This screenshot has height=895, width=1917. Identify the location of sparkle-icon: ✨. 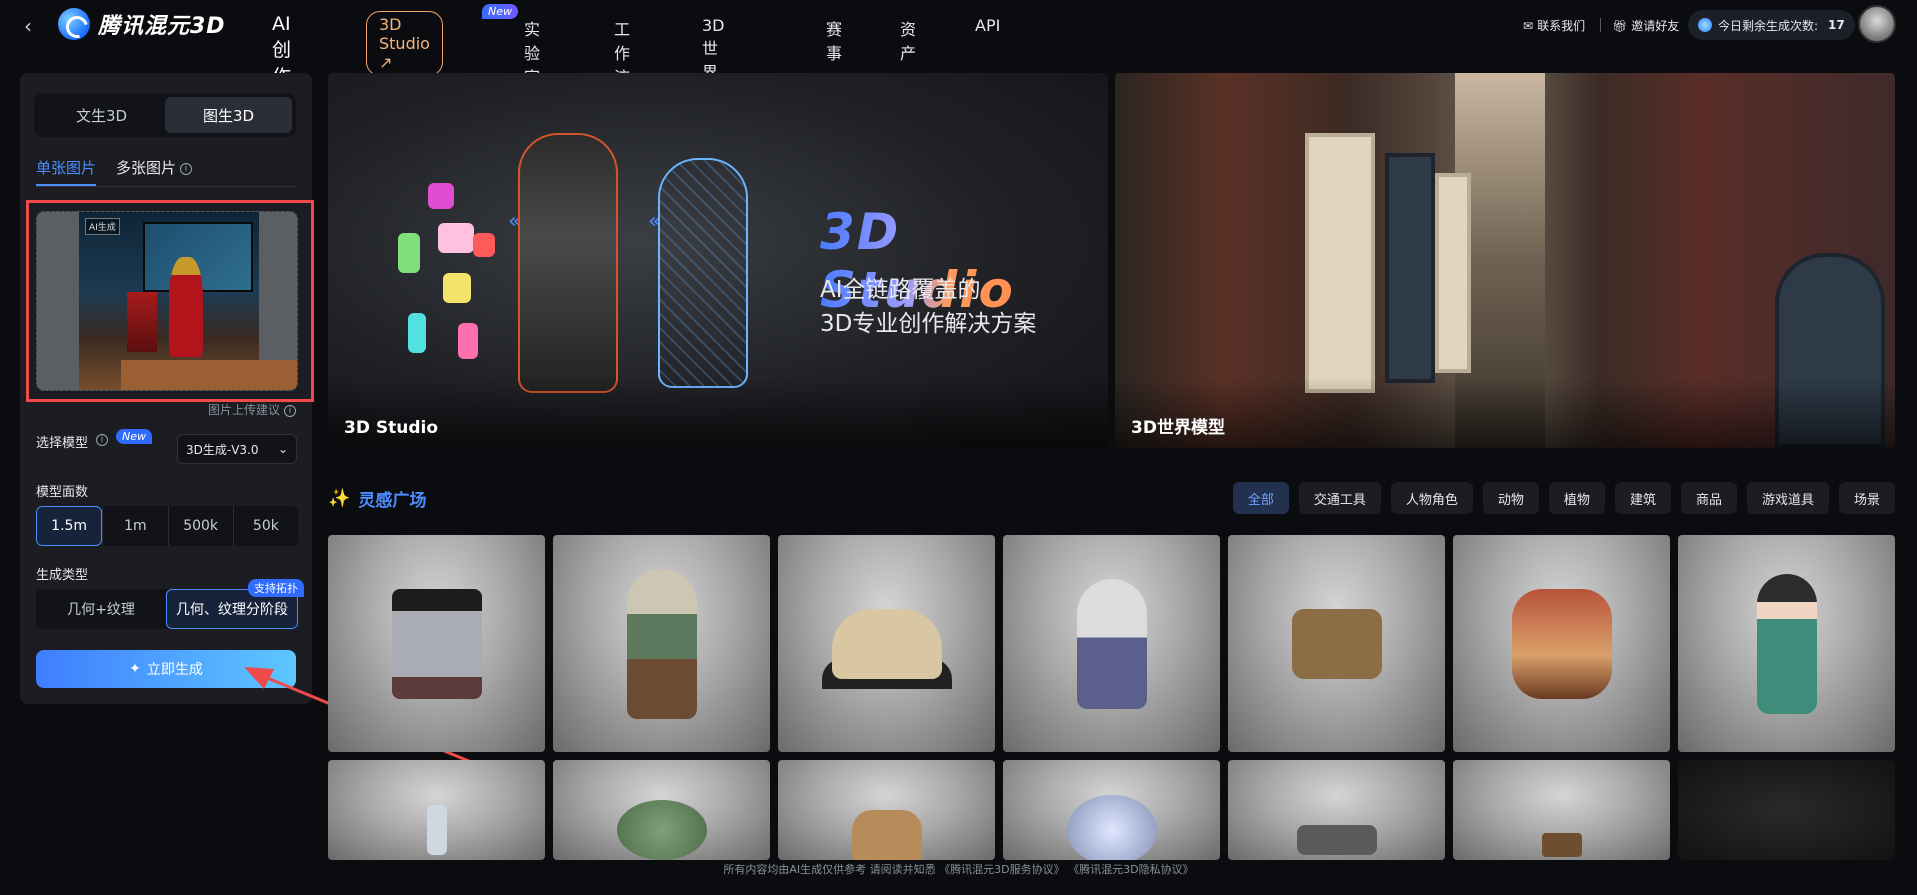
(339, 498).